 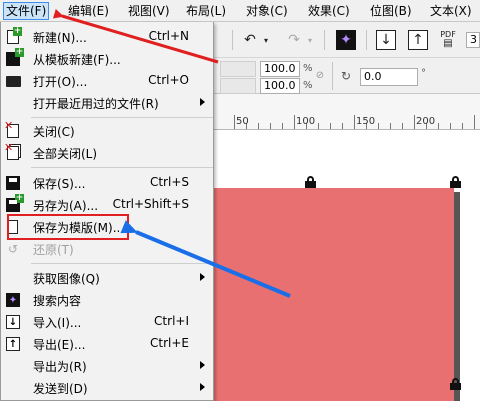 What do you see at coordinates (12, 151) in the screenshot?
I see `close-all-icon: ✕` at bounding box center [12, 151].